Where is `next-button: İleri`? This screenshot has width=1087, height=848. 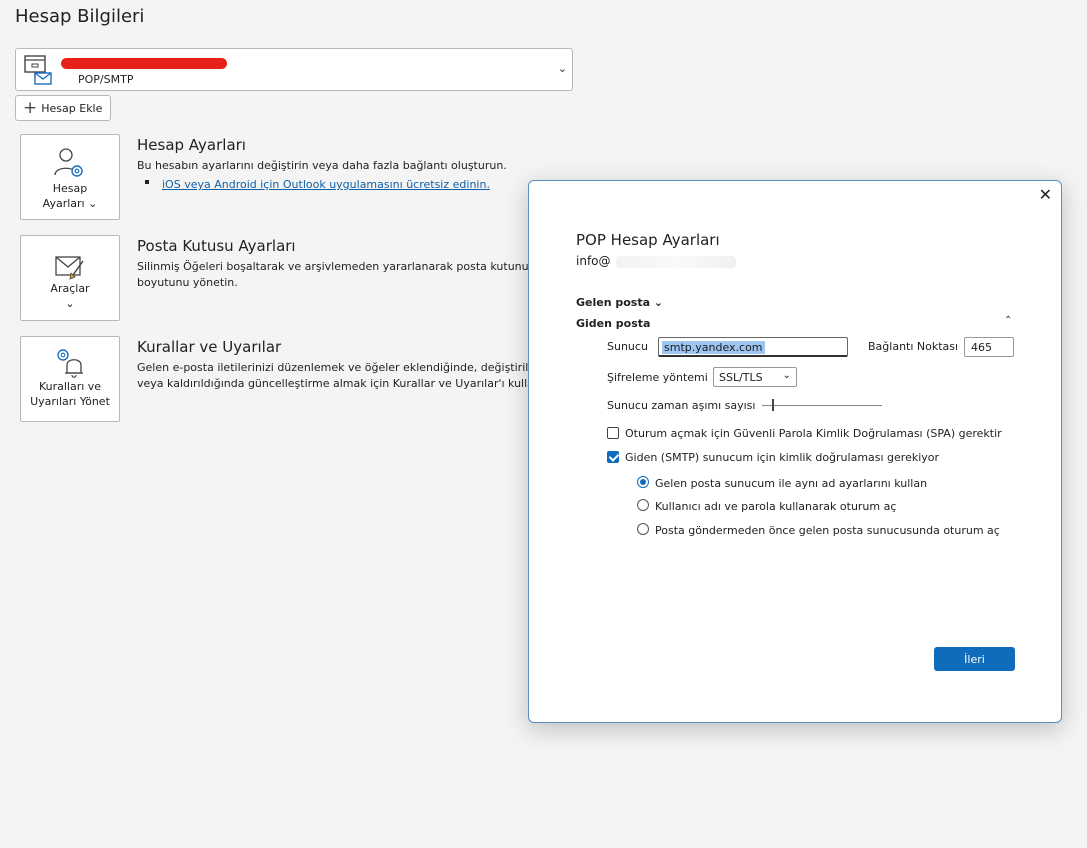
next-button: İleri is located at coordinates (974, 659).